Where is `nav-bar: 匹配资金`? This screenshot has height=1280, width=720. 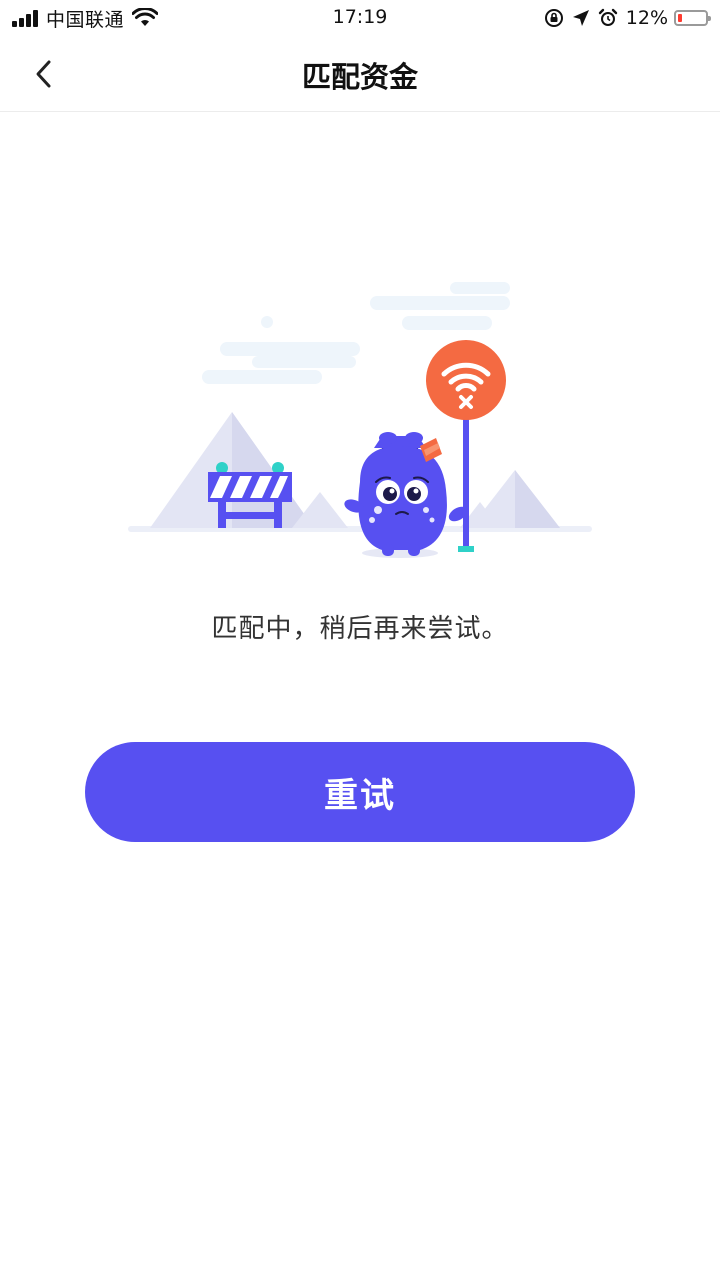 nav-bar: 匹配资金 is located at coordinates (360, 74).